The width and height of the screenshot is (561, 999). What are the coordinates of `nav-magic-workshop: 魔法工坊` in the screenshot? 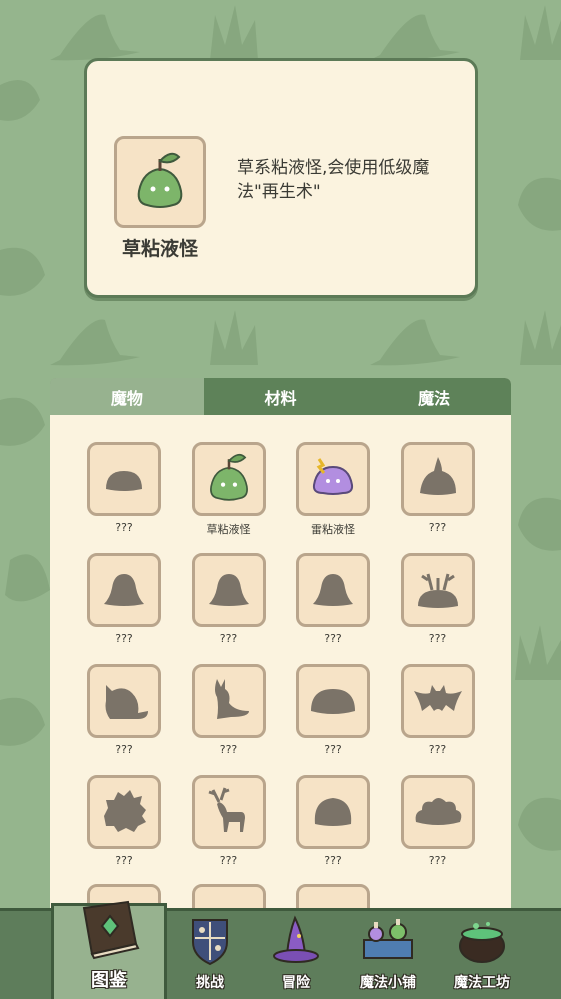 It's located at (482, 955).